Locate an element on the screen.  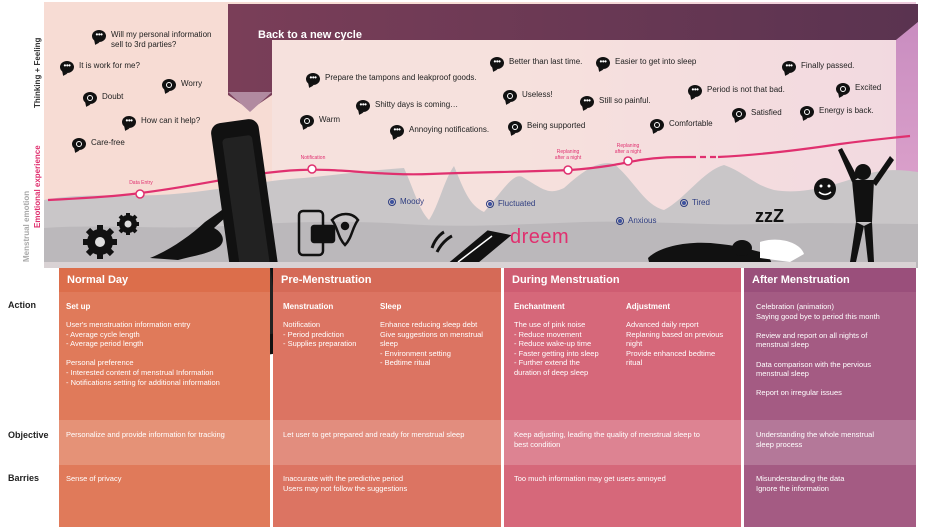
celebrating-woman-icon is located at coordinates (866, 205).